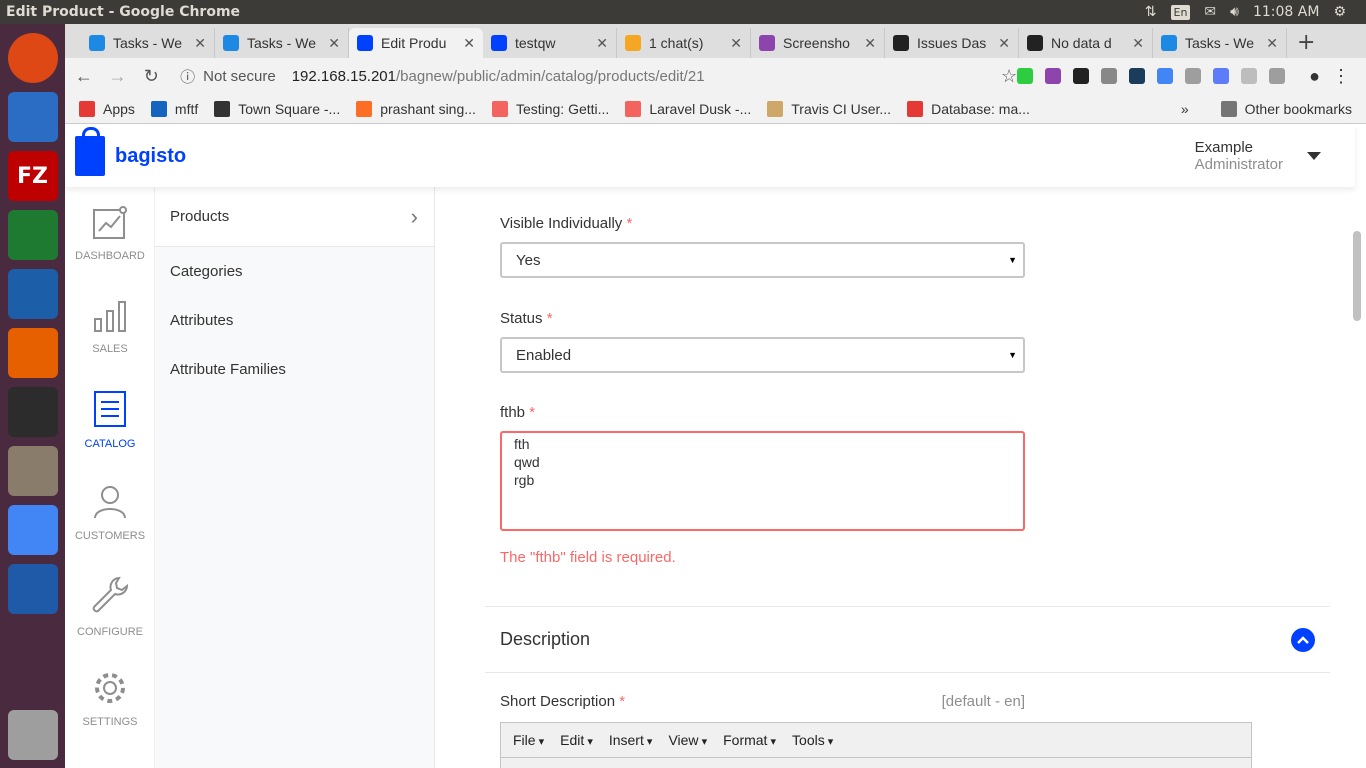 Image resolution: width=1366 pixels, height=768 pixels. Describe the element at coordinates (32, 530) in the screenshot. I see `chrome-icon` at that location.